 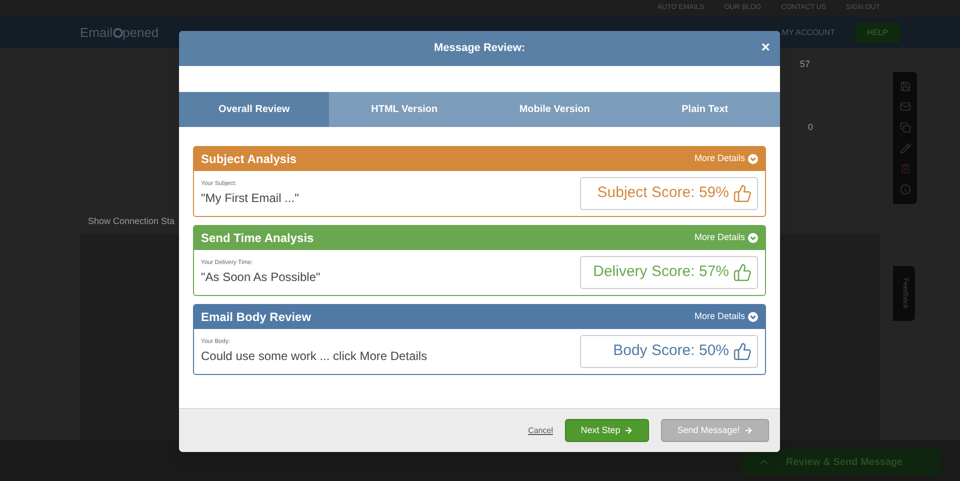 I want to click on card-title: Send Time Analysis, so click(x=257, y=238).